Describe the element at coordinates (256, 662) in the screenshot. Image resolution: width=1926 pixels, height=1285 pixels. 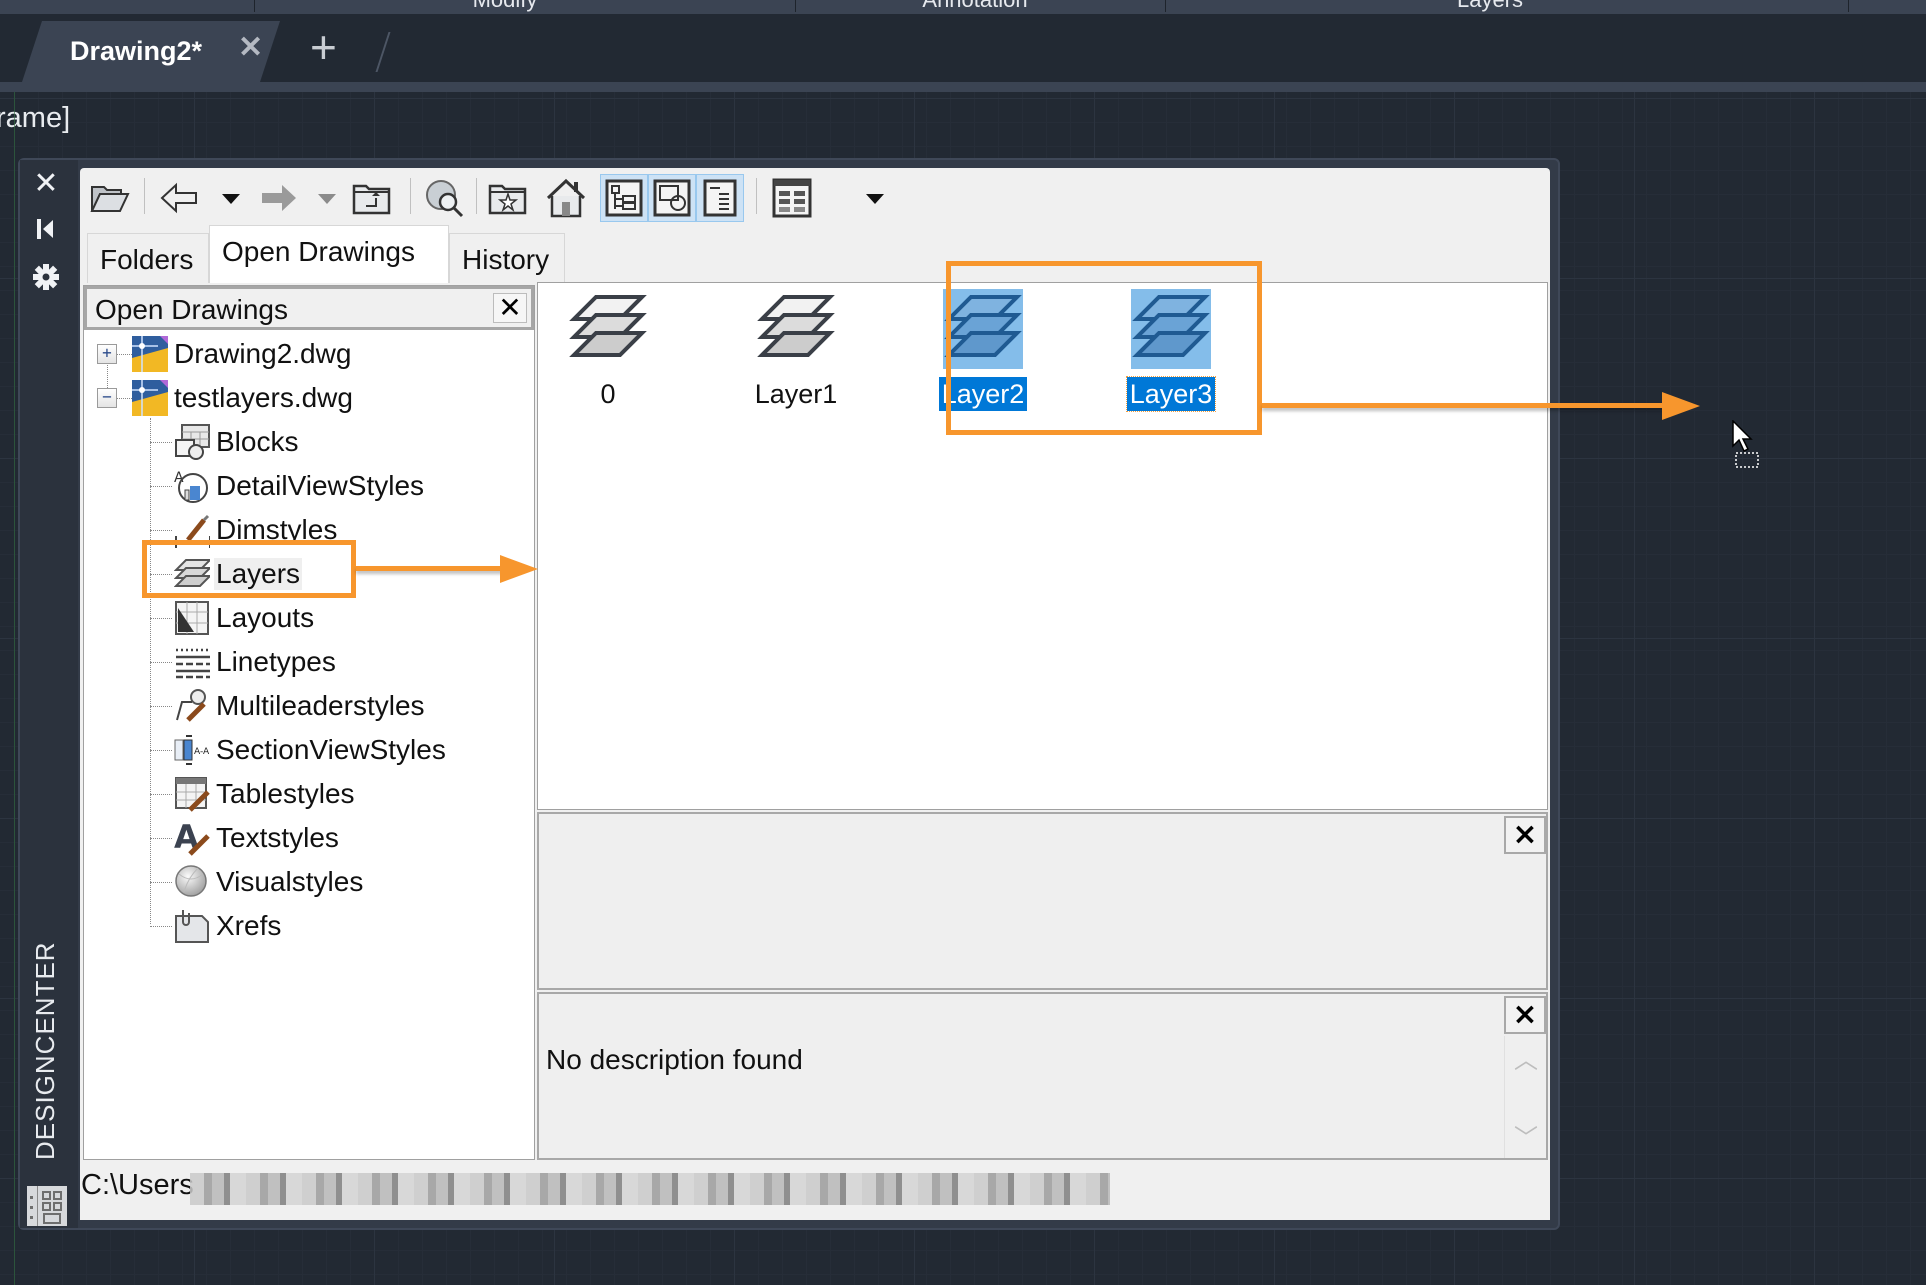
I see `tree-item-linetypes: Linetypes` at that location.